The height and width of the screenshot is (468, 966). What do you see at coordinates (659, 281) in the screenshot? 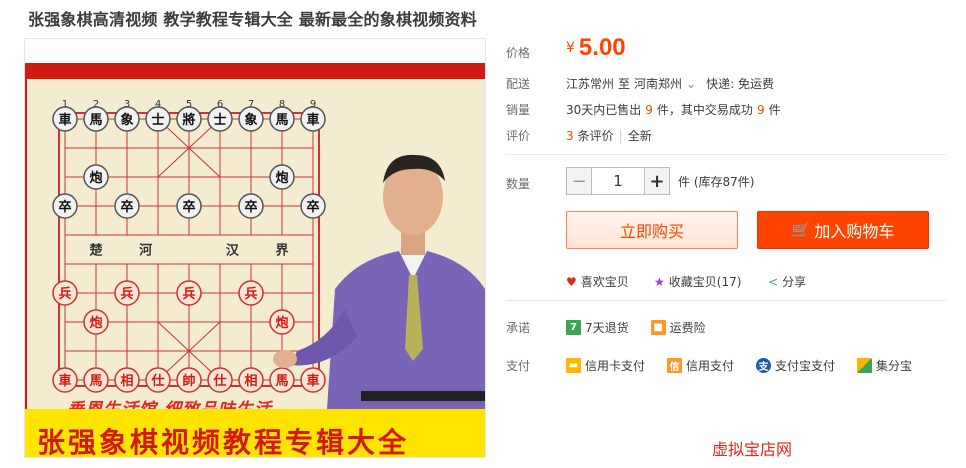
I see `star-icon: ★` at bounding box center [659, 281].